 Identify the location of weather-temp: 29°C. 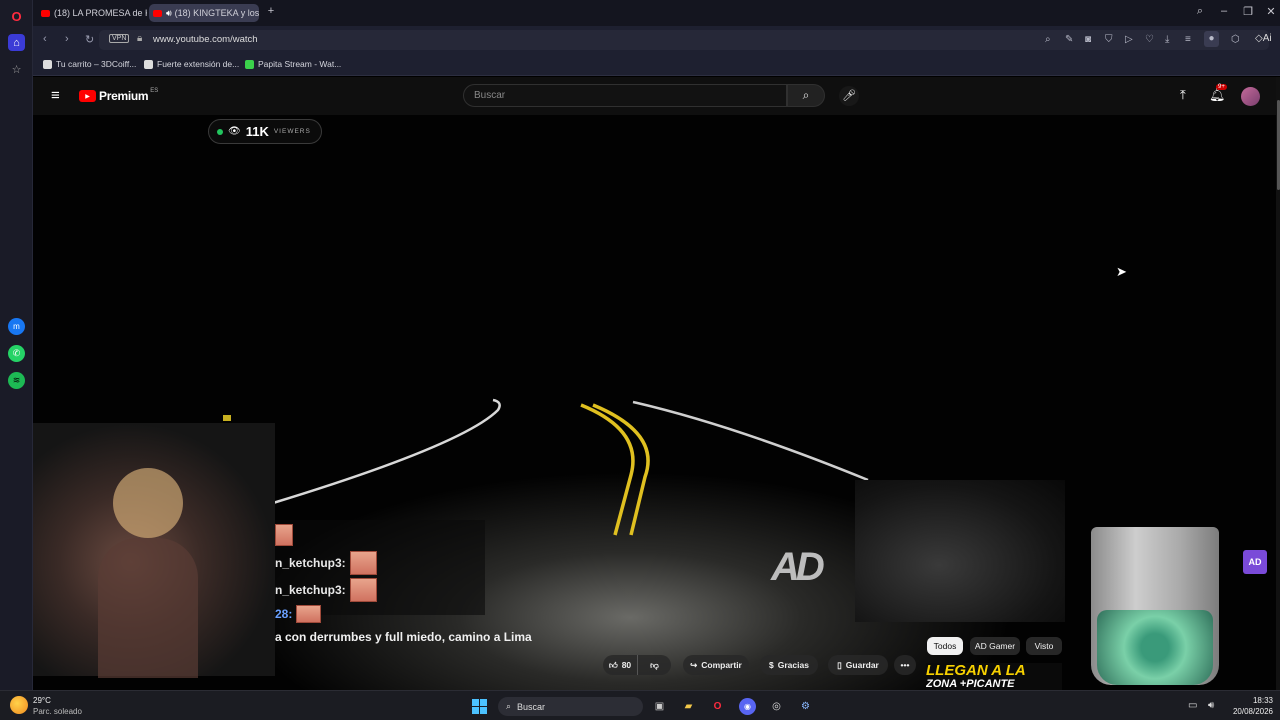
(42, 700).